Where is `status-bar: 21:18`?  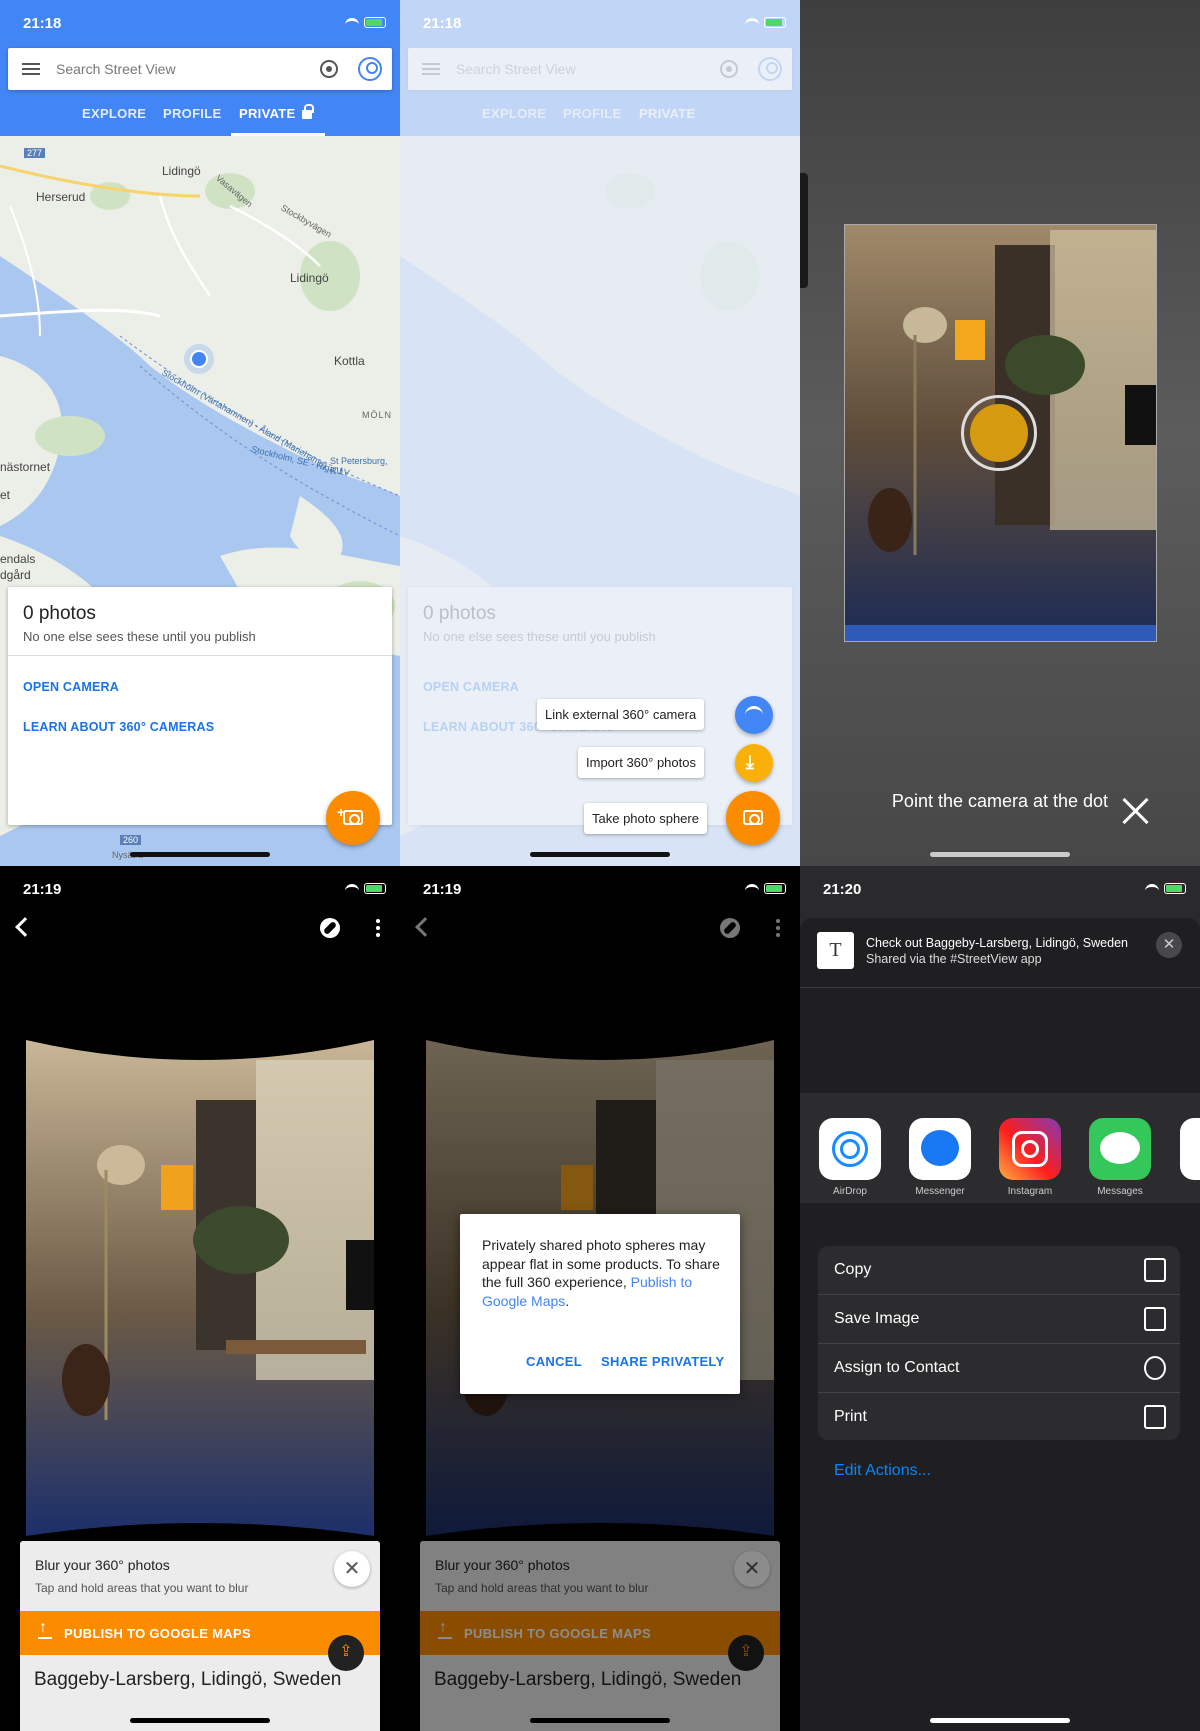 status-bar: 21:18 is located at coordinates (600, 24).